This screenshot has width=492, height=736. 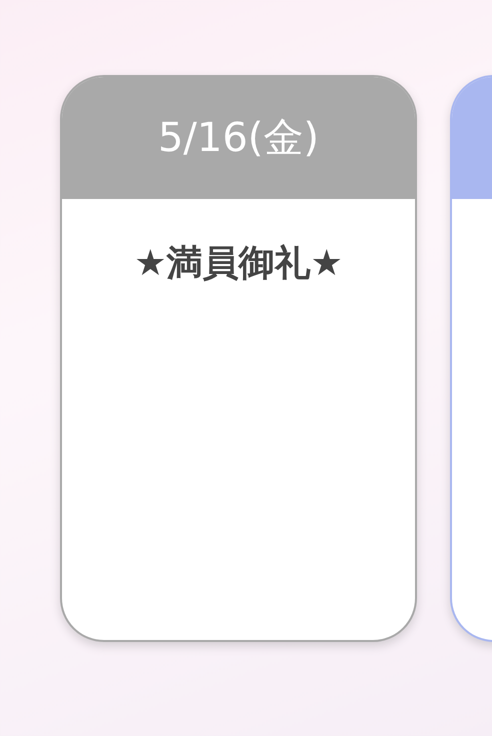 What do you see at coordinates (239, 138) in the screenshot?
I see `date-label: 5/16(金)` at bounding box center [239, 138].